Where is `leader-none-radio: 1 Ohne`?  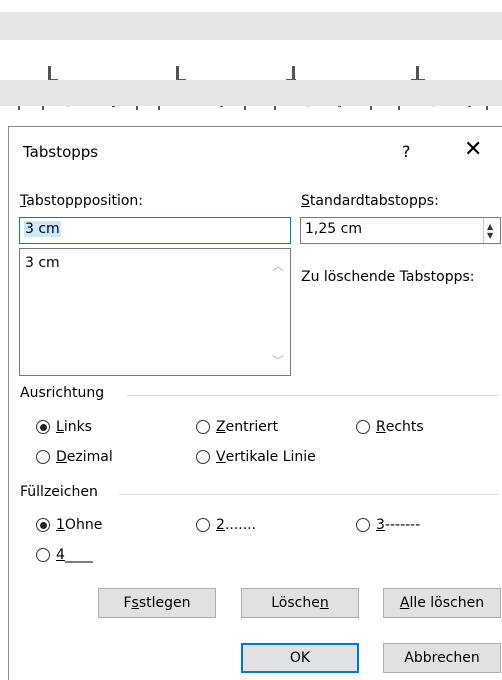
leader-none-radio: 1 Ohne is located at coordinates (69, 525).